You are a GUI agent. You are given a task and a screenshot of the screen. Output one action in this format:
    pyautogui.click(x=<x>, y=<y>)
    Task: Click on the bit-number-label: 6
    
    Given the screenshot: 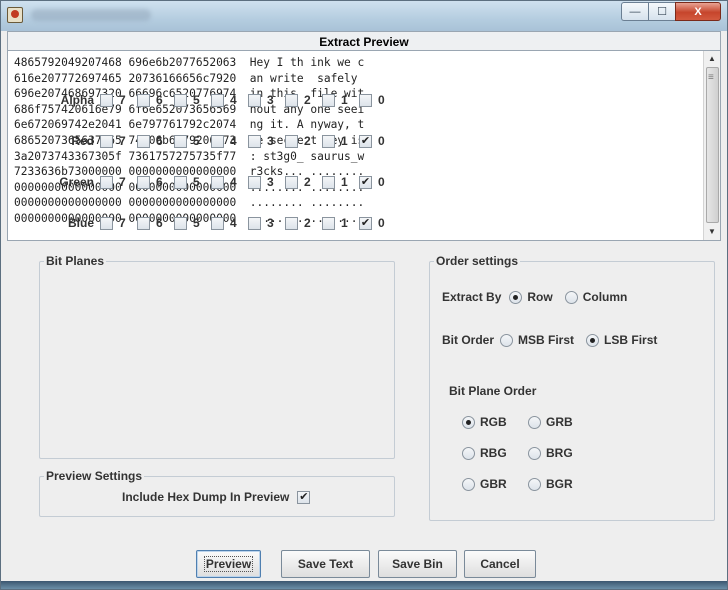 What is the action you would take?
    pyautogui.click(x=159, y=182)
    